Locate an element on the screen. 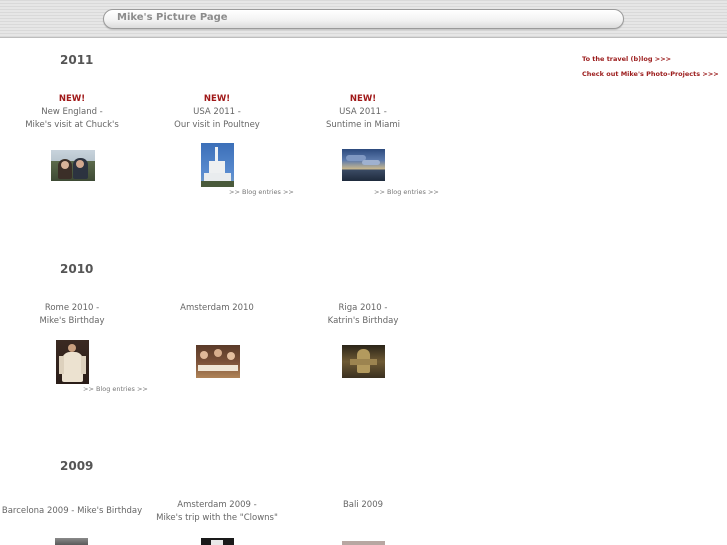 This screenshot has height=545, width=727. album-thumbnail-new-england is located at coordinates (73, 165).